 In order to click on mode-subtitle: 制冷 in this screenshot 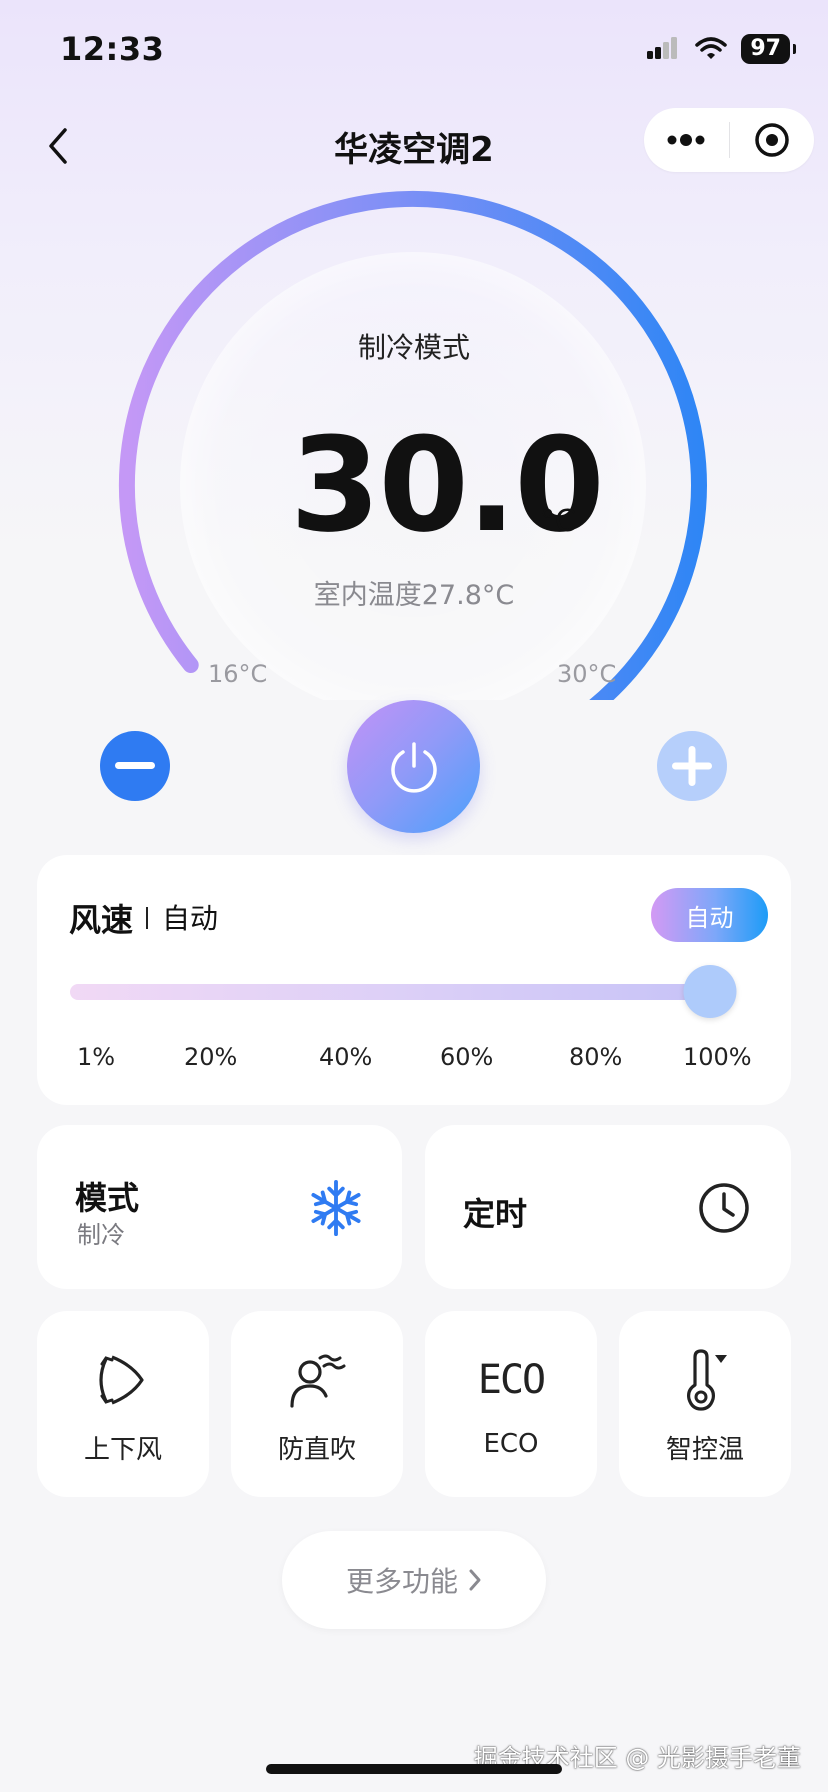, I will do `click(101, 1235)`.